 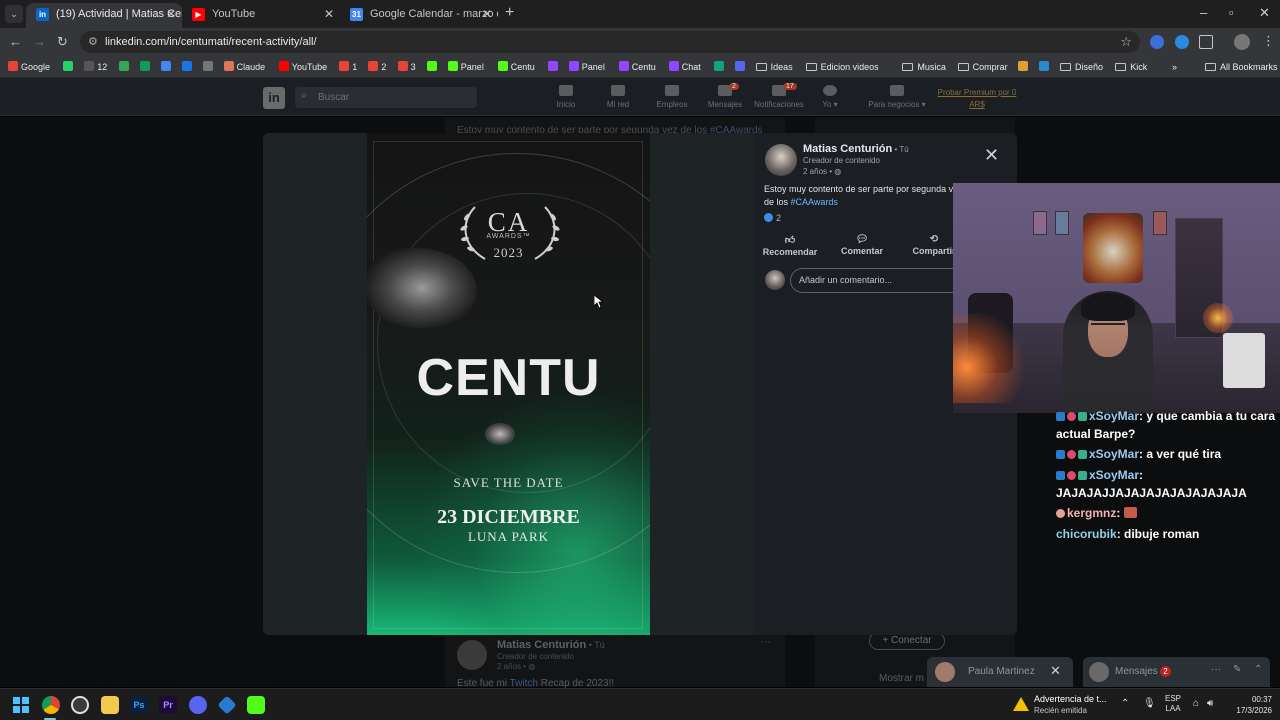 What do you see at coordinates (15, 41) in the screenshot?
I see `back-icon: ←` at bounding box center [15, 41].